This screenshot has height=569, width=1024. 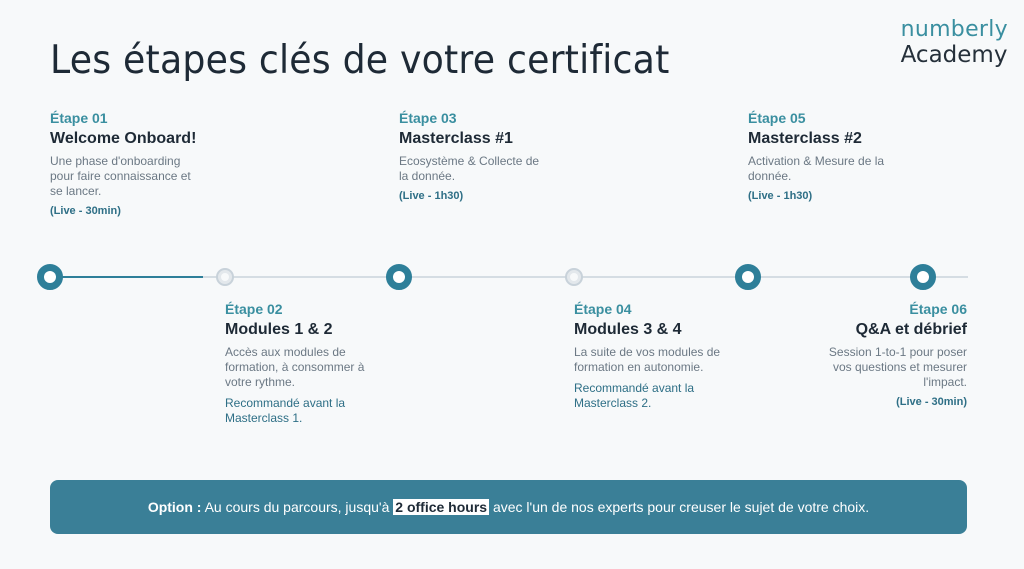 I want to click on timeline-track, so click(x=509, y=277).